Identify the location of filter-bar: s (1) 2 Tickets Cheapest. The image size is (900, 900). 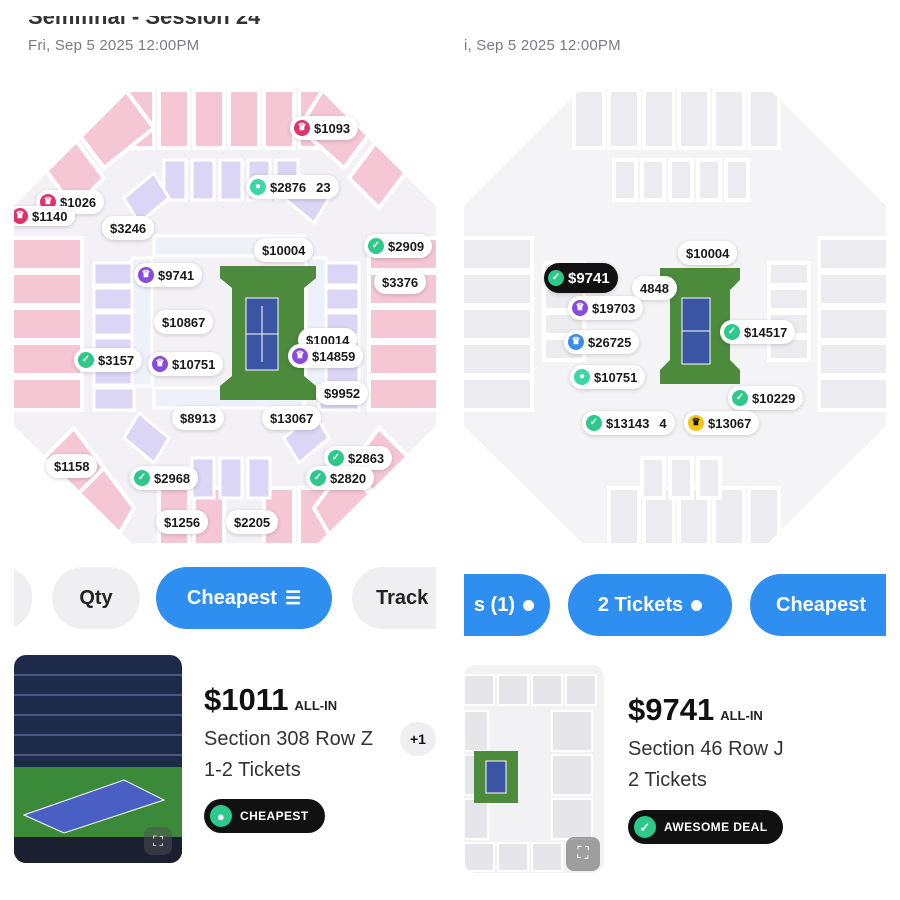
(675, 605).